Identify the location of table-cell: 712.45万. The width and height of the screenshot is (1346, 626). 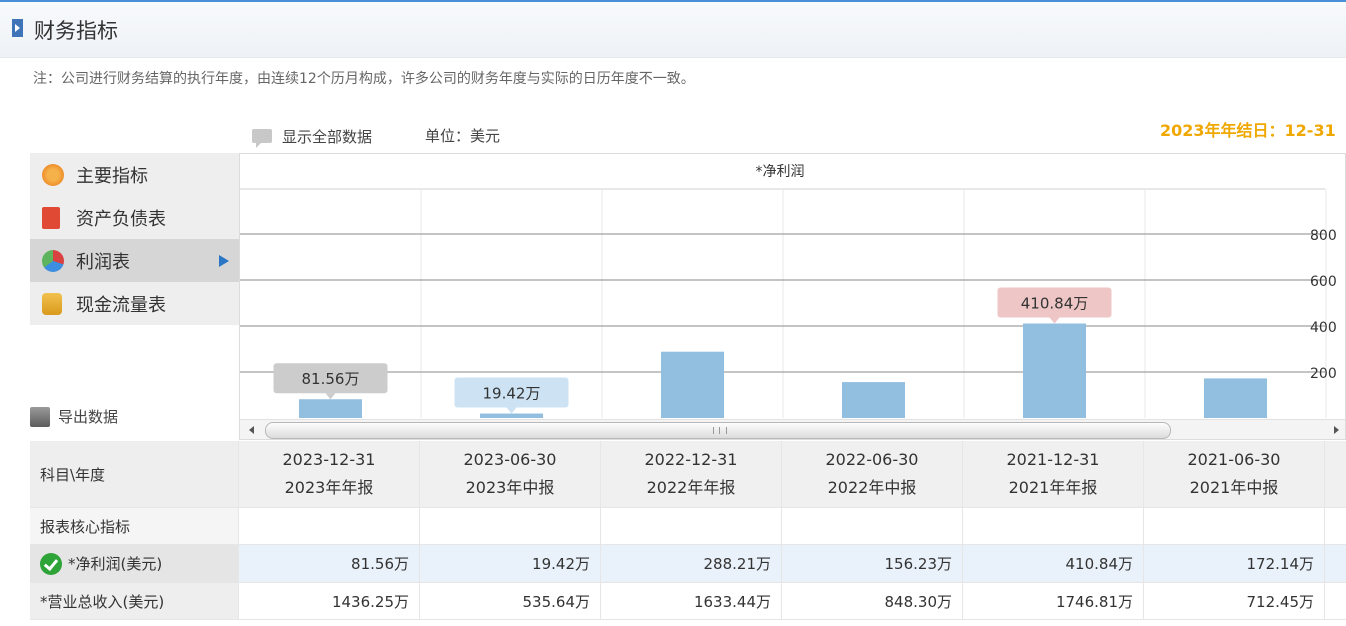
(1234, 601).